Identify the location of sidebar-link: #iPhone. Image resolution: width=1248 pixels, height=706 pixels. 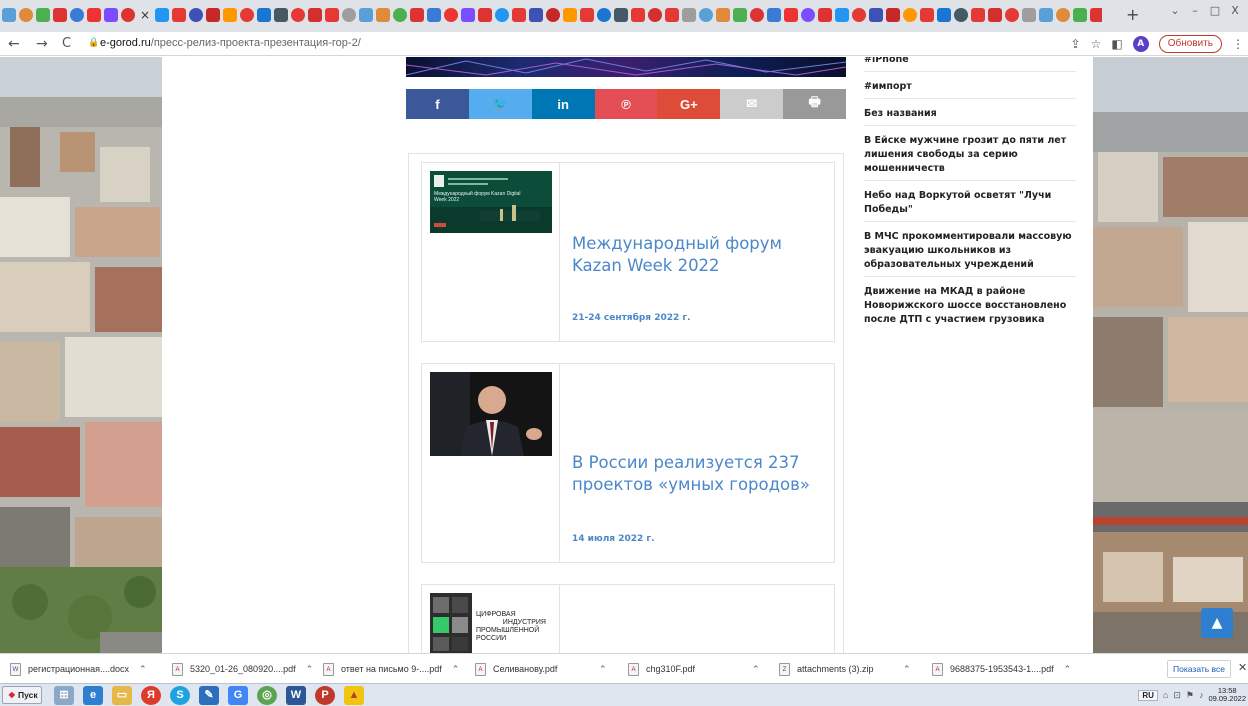
(970, 64).